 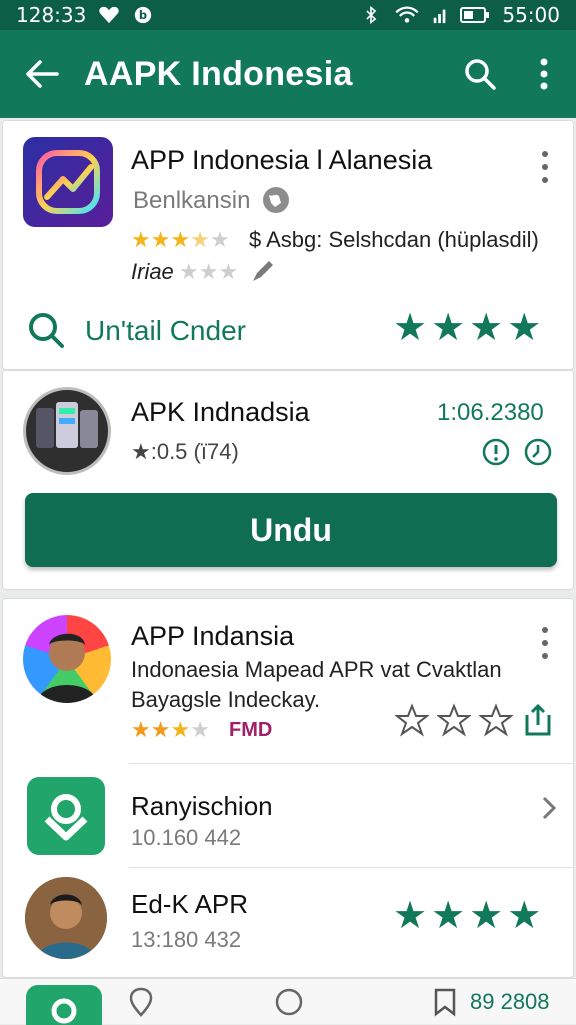 I want to click on developer-name: Benlkansin, so click(x=192, y=200).